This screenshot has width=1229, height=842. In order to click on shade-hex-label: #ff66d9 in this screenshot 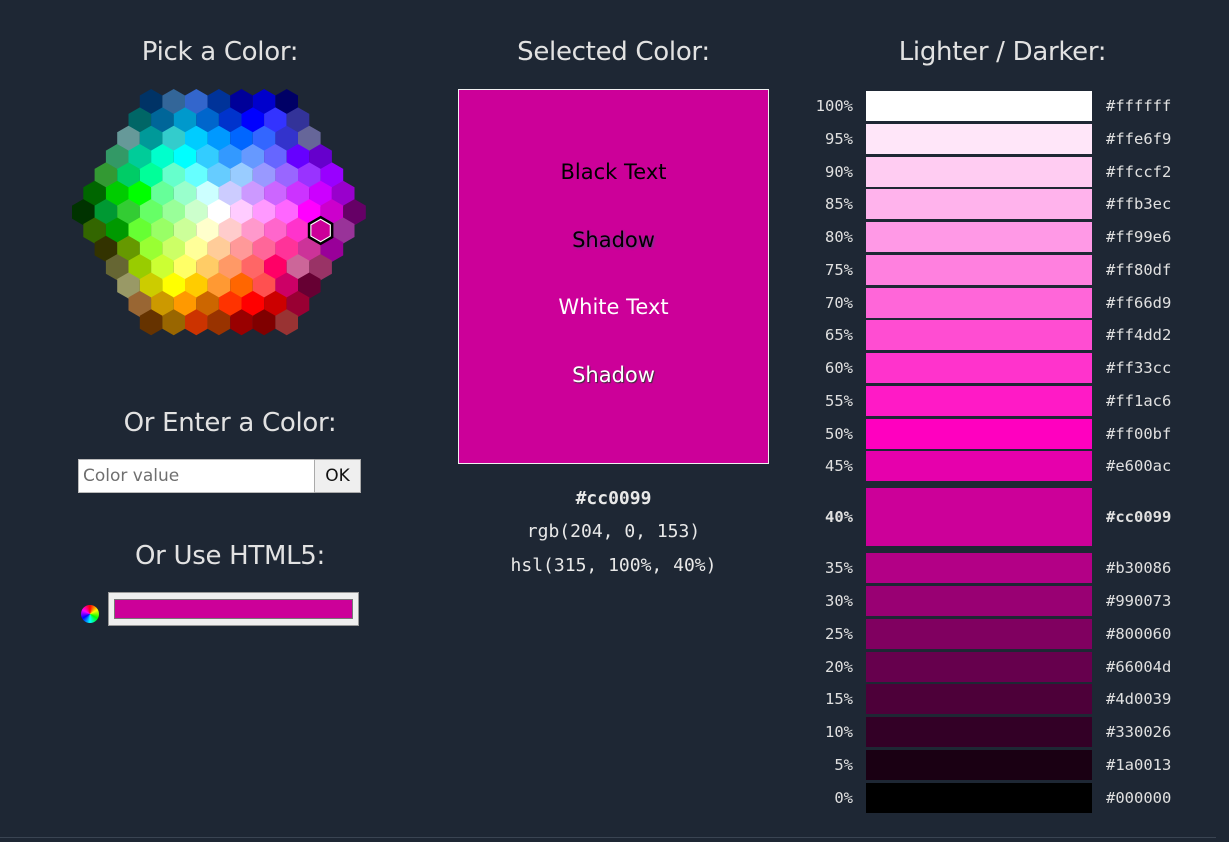, I will do `click(1139, 302)`.